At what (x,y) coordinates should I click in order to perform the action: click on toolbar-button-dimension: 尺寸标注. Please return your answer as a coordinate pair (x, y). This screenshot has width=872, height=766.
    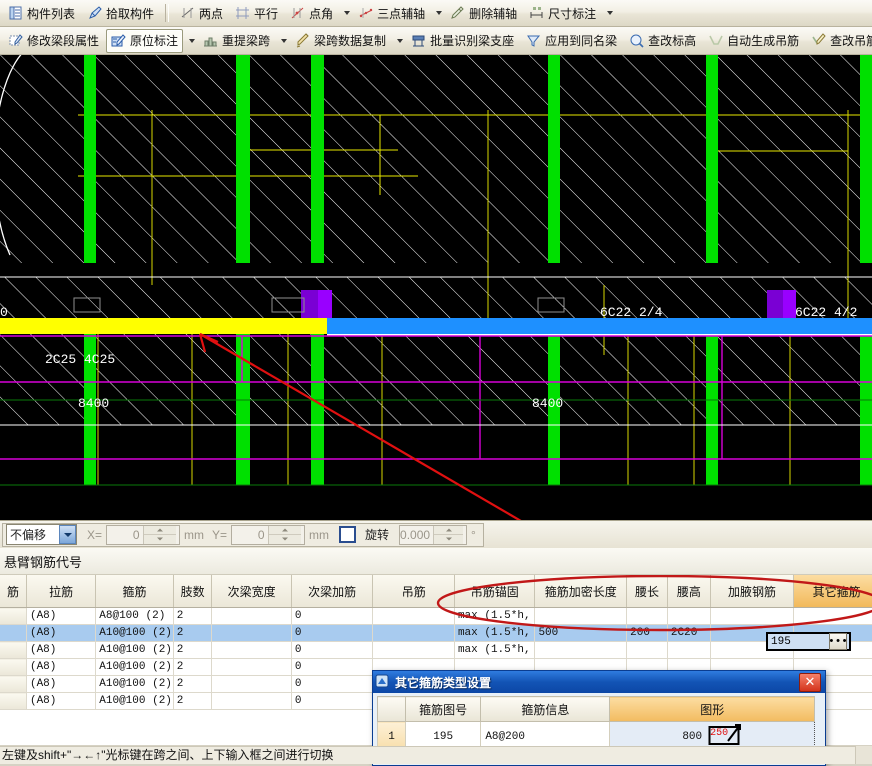
    Looking at the image, I should click on (562, 13).